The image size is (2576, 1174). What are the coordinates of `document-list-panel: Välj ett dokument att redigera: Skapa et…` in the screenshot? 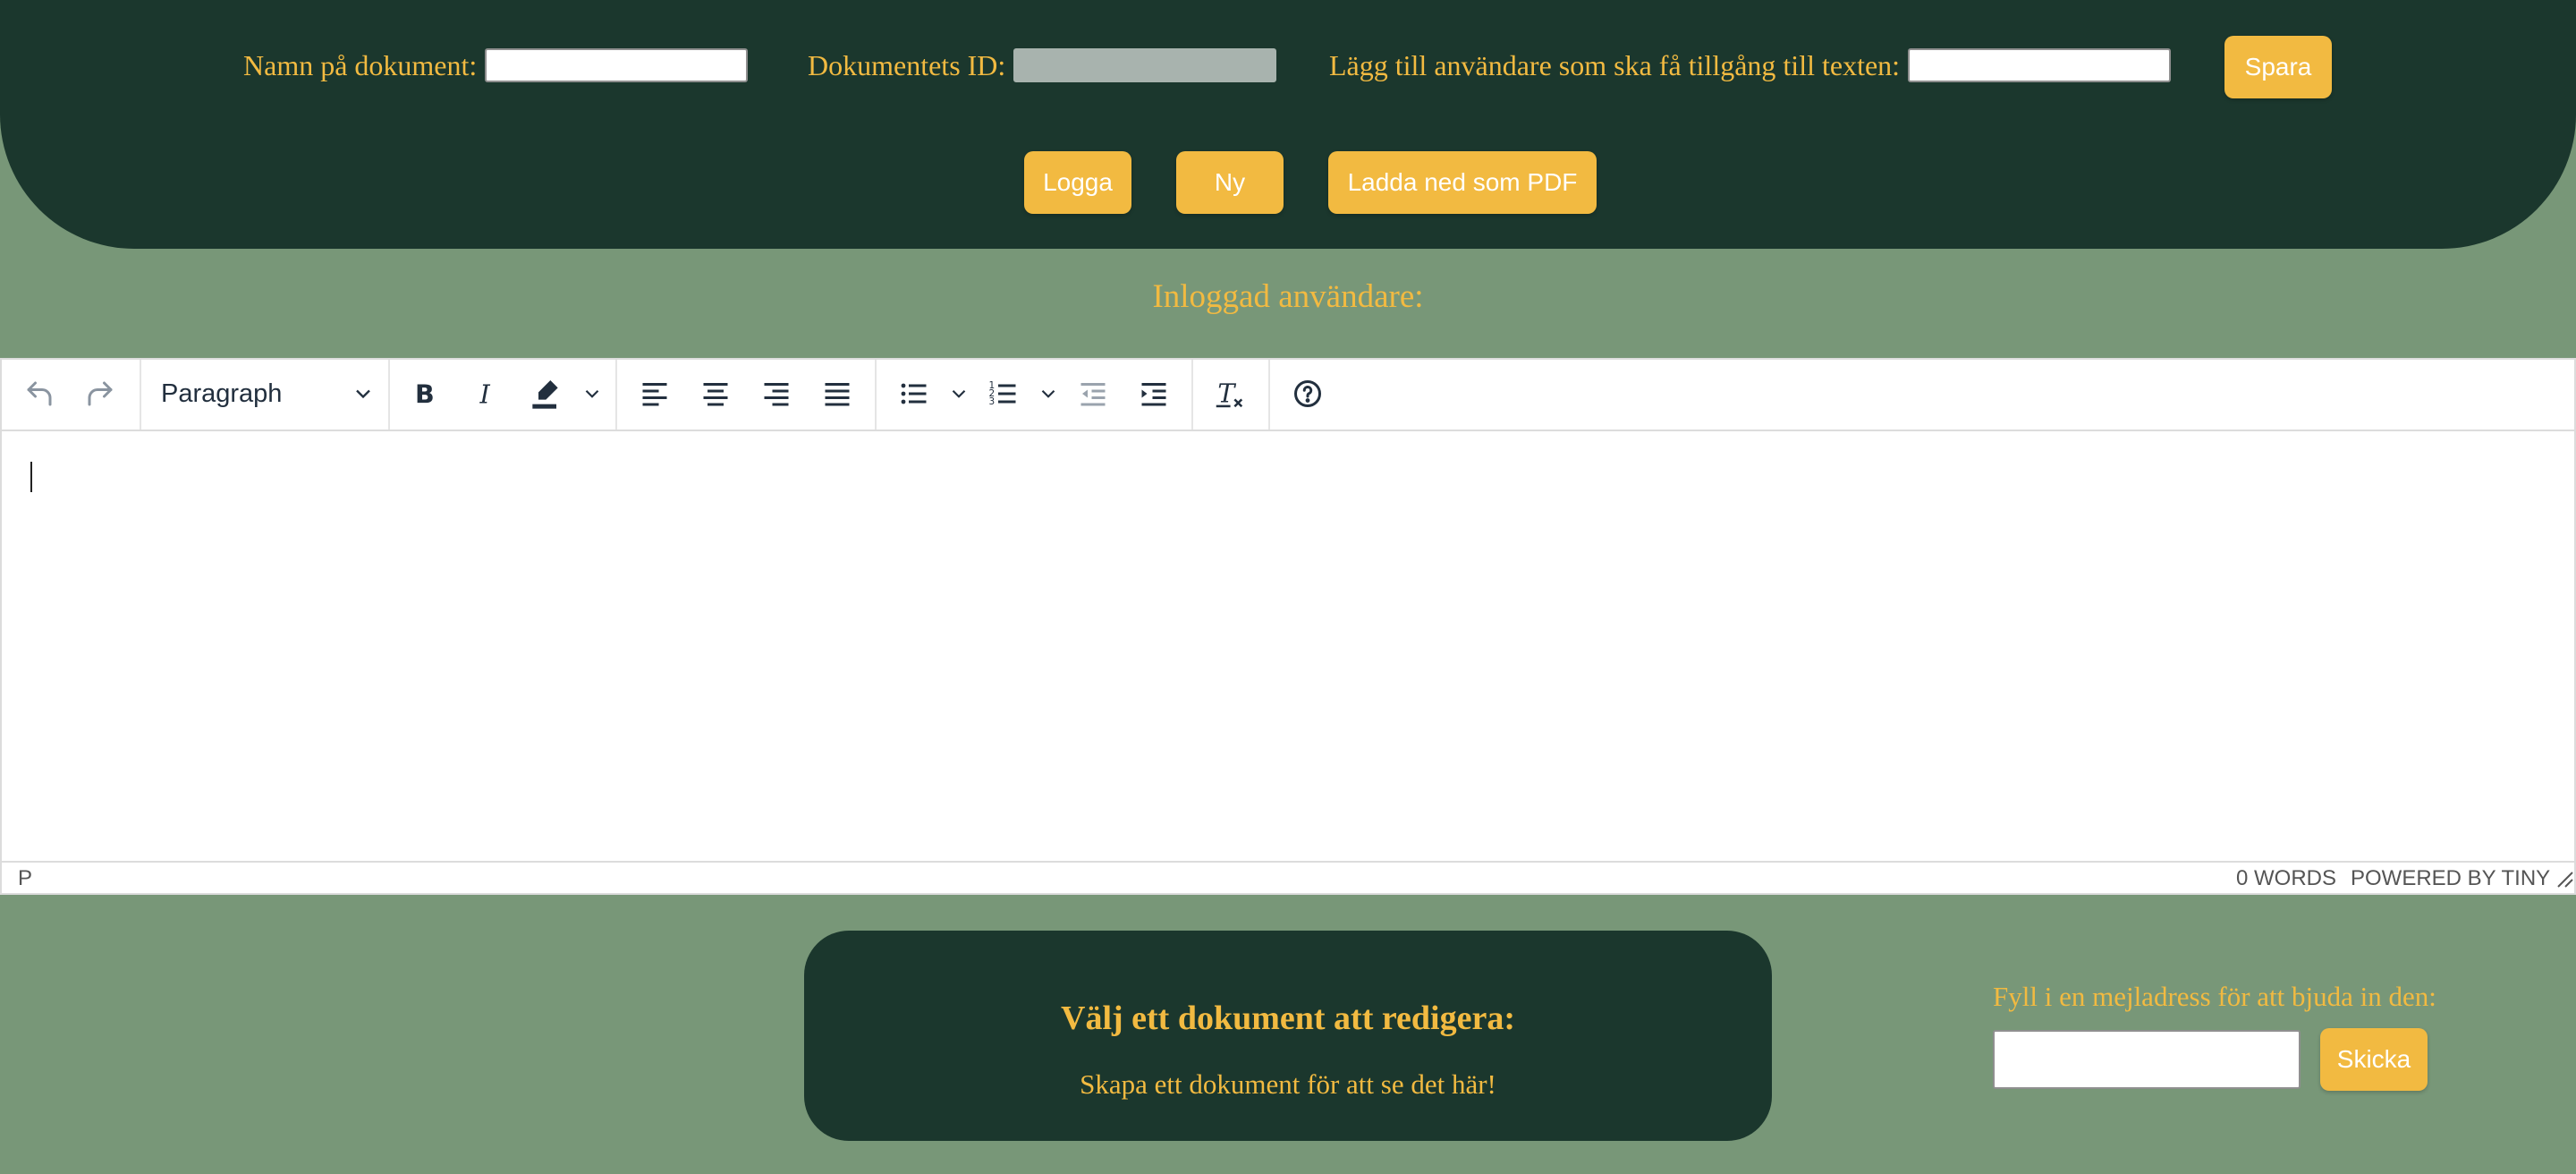 It's located at (1288, 1036).